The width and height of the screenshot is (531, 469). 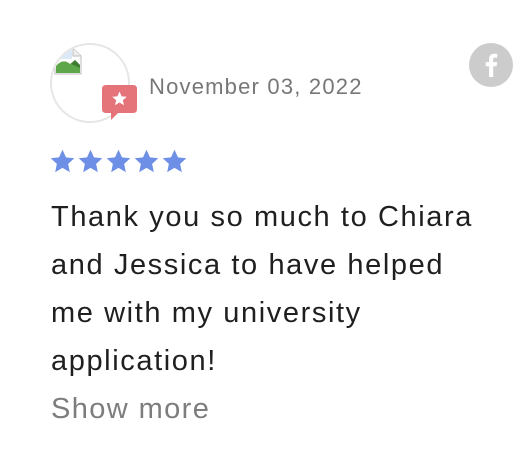 I want to click on facebook-share-button, so click(x=491, y=65).